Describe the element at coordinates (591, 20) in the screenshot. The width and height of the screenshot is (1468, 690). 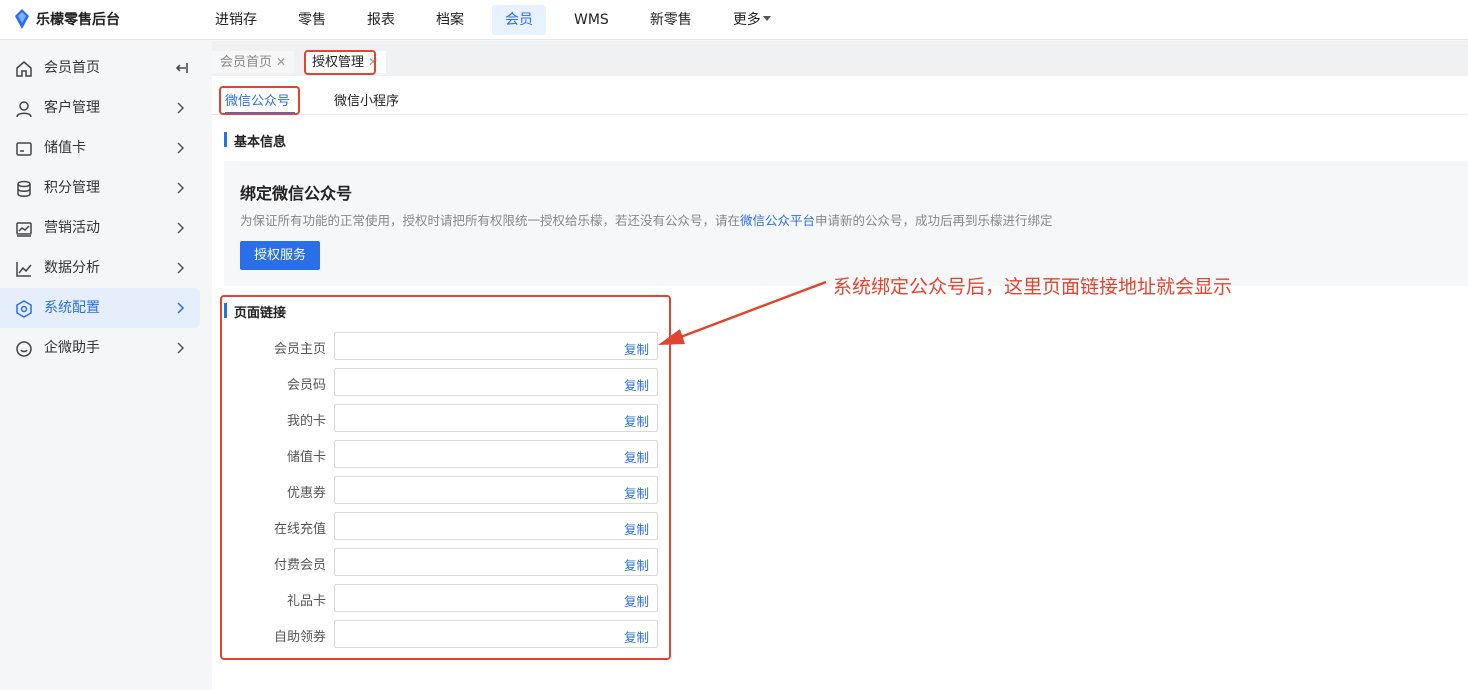
I see `topnav-item-wms: WMS` at that location.